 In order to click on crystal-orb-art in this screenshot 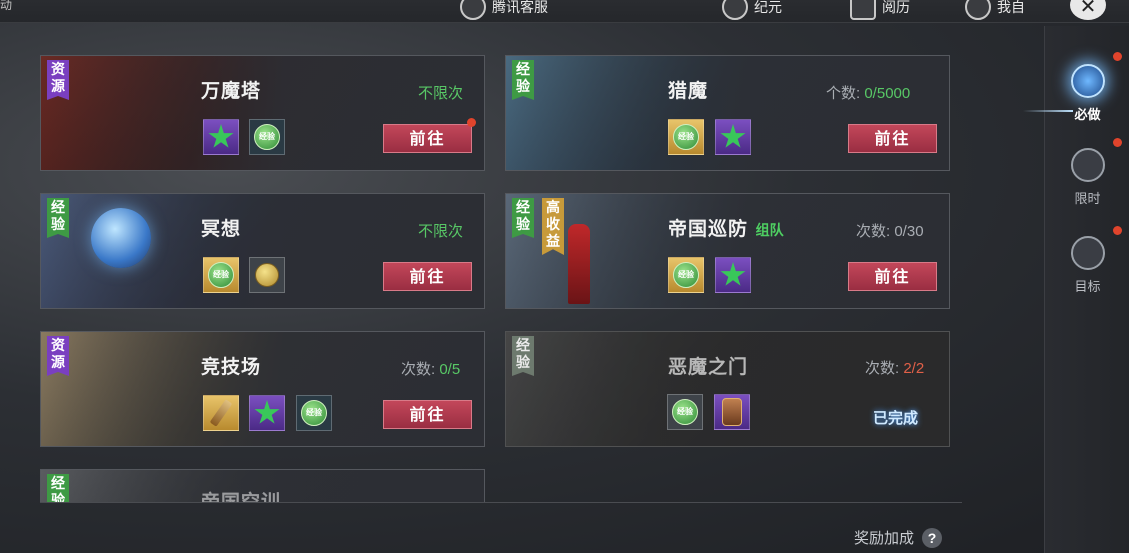, I will do `click(121, 238)`.